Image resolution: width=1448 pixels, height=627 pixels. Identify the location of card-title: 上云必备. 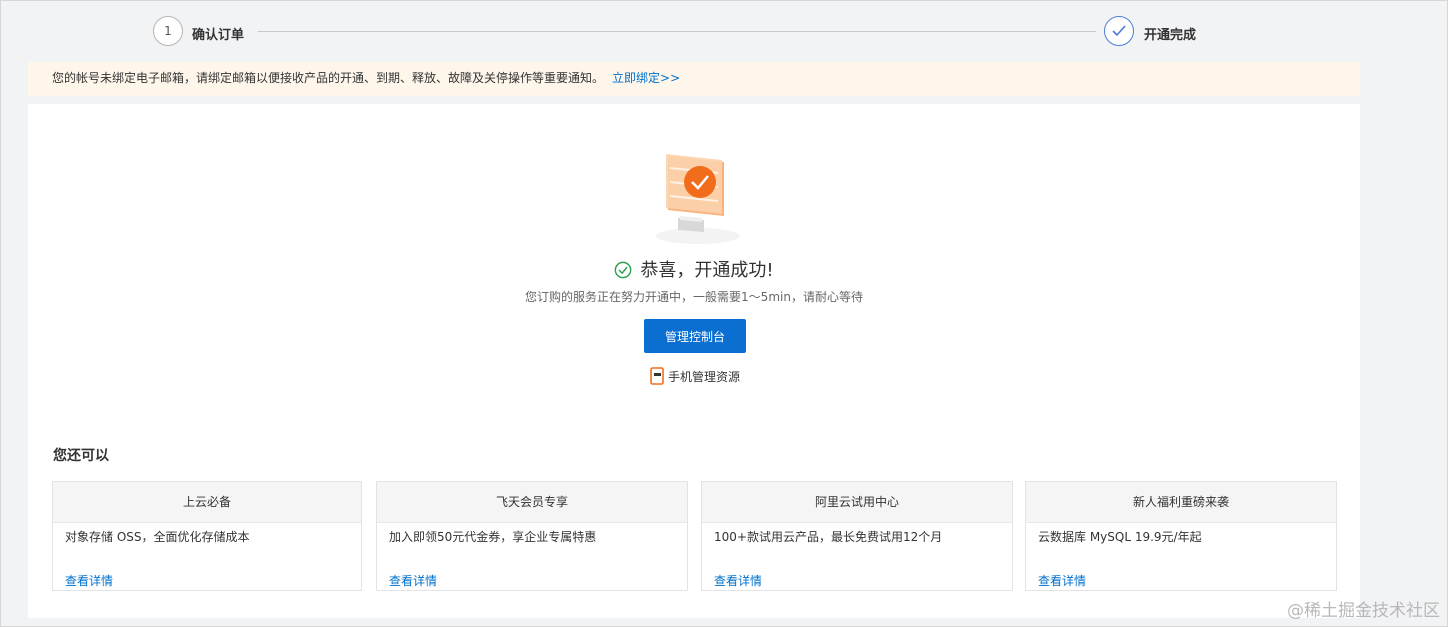
(207, 502).